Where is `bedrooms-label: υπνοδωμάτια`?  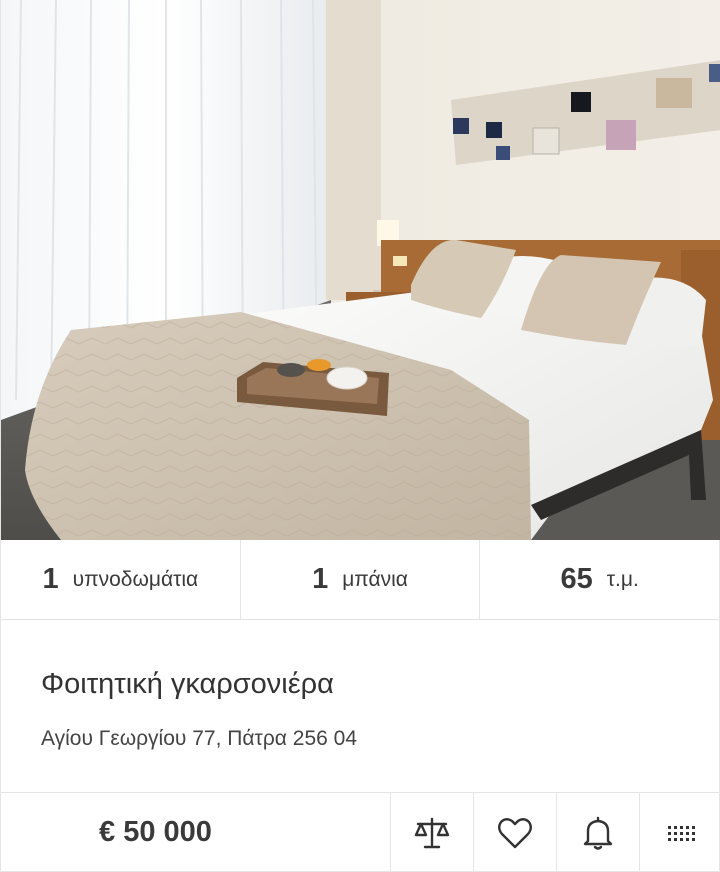 bedrooms-label: υπνοδωμάτια is located at coordinates (135, 579).